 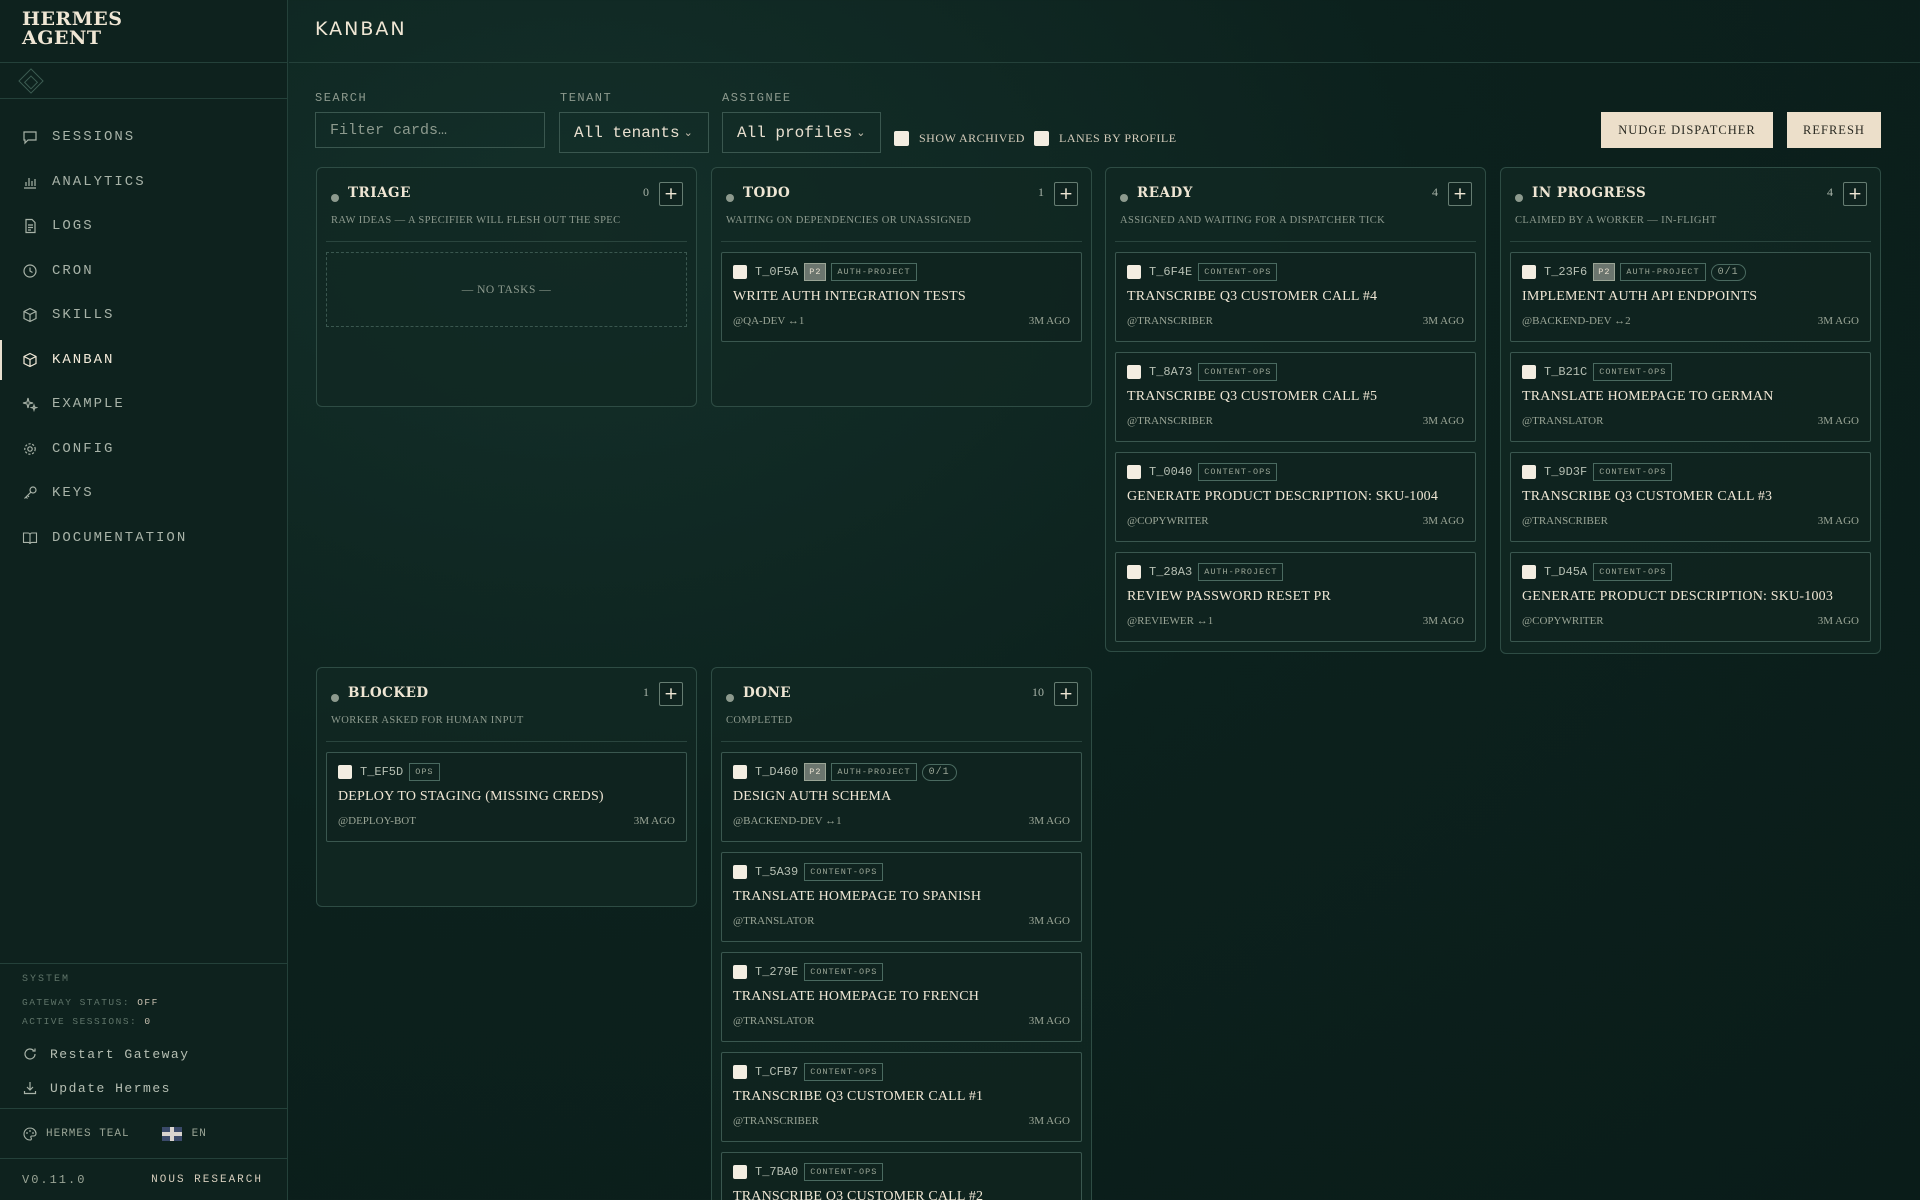 What do you see at coordinates (1104, 31) in the screenshot?
I see `top-bar: KANBAN` at bounding box center [1104, 31].